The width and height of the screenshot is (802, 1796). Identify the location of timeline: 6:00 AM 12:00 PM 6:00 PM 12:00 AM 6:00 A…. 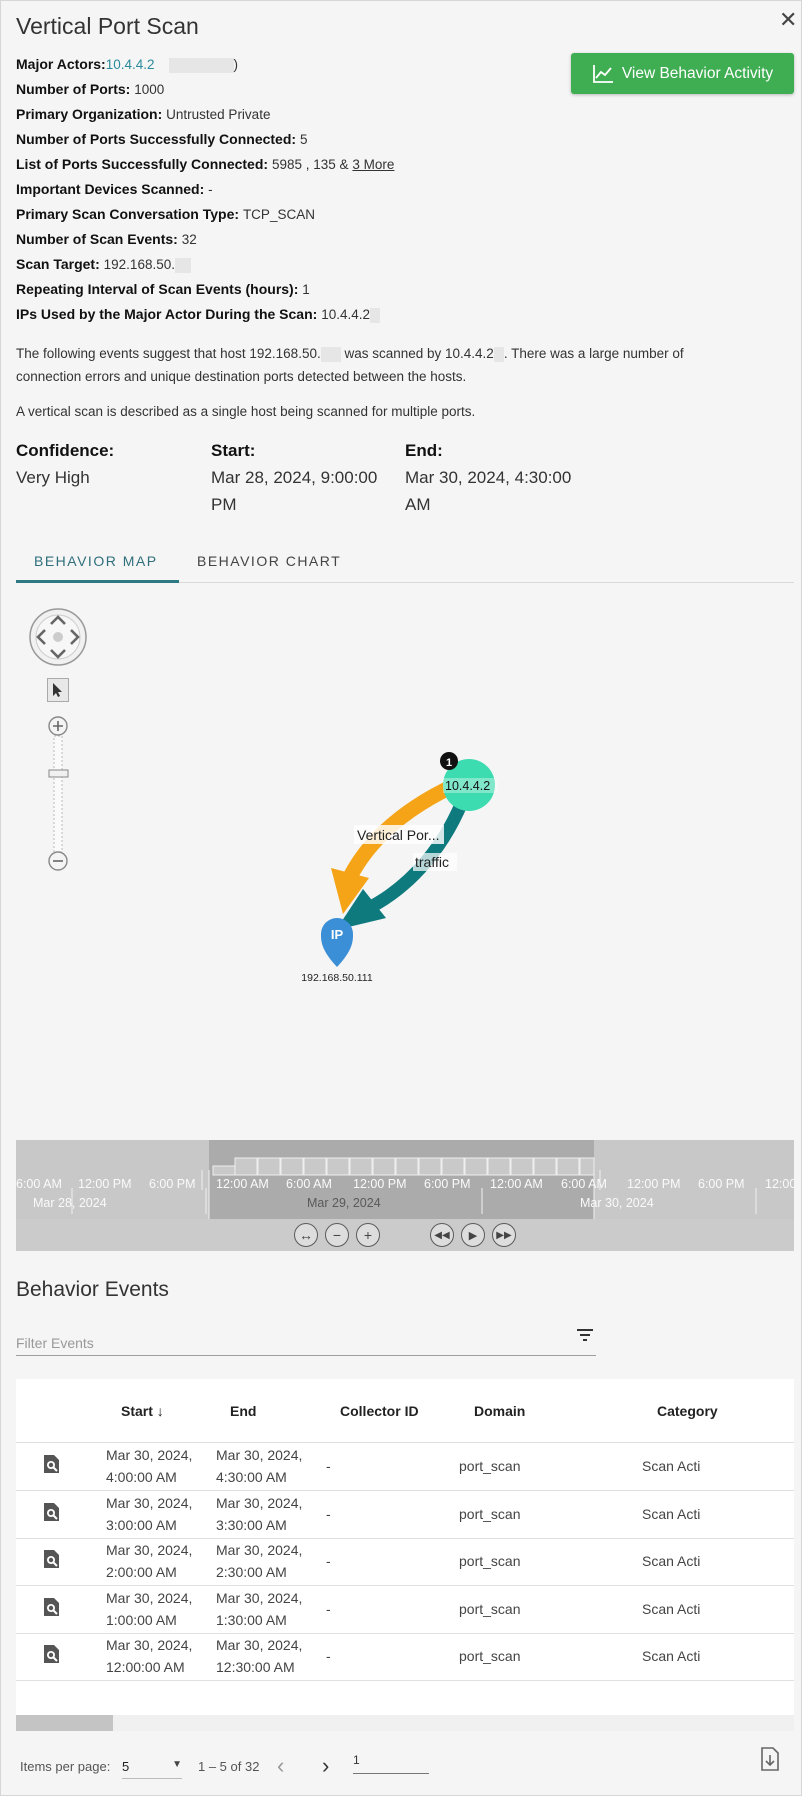
(405, 1195).